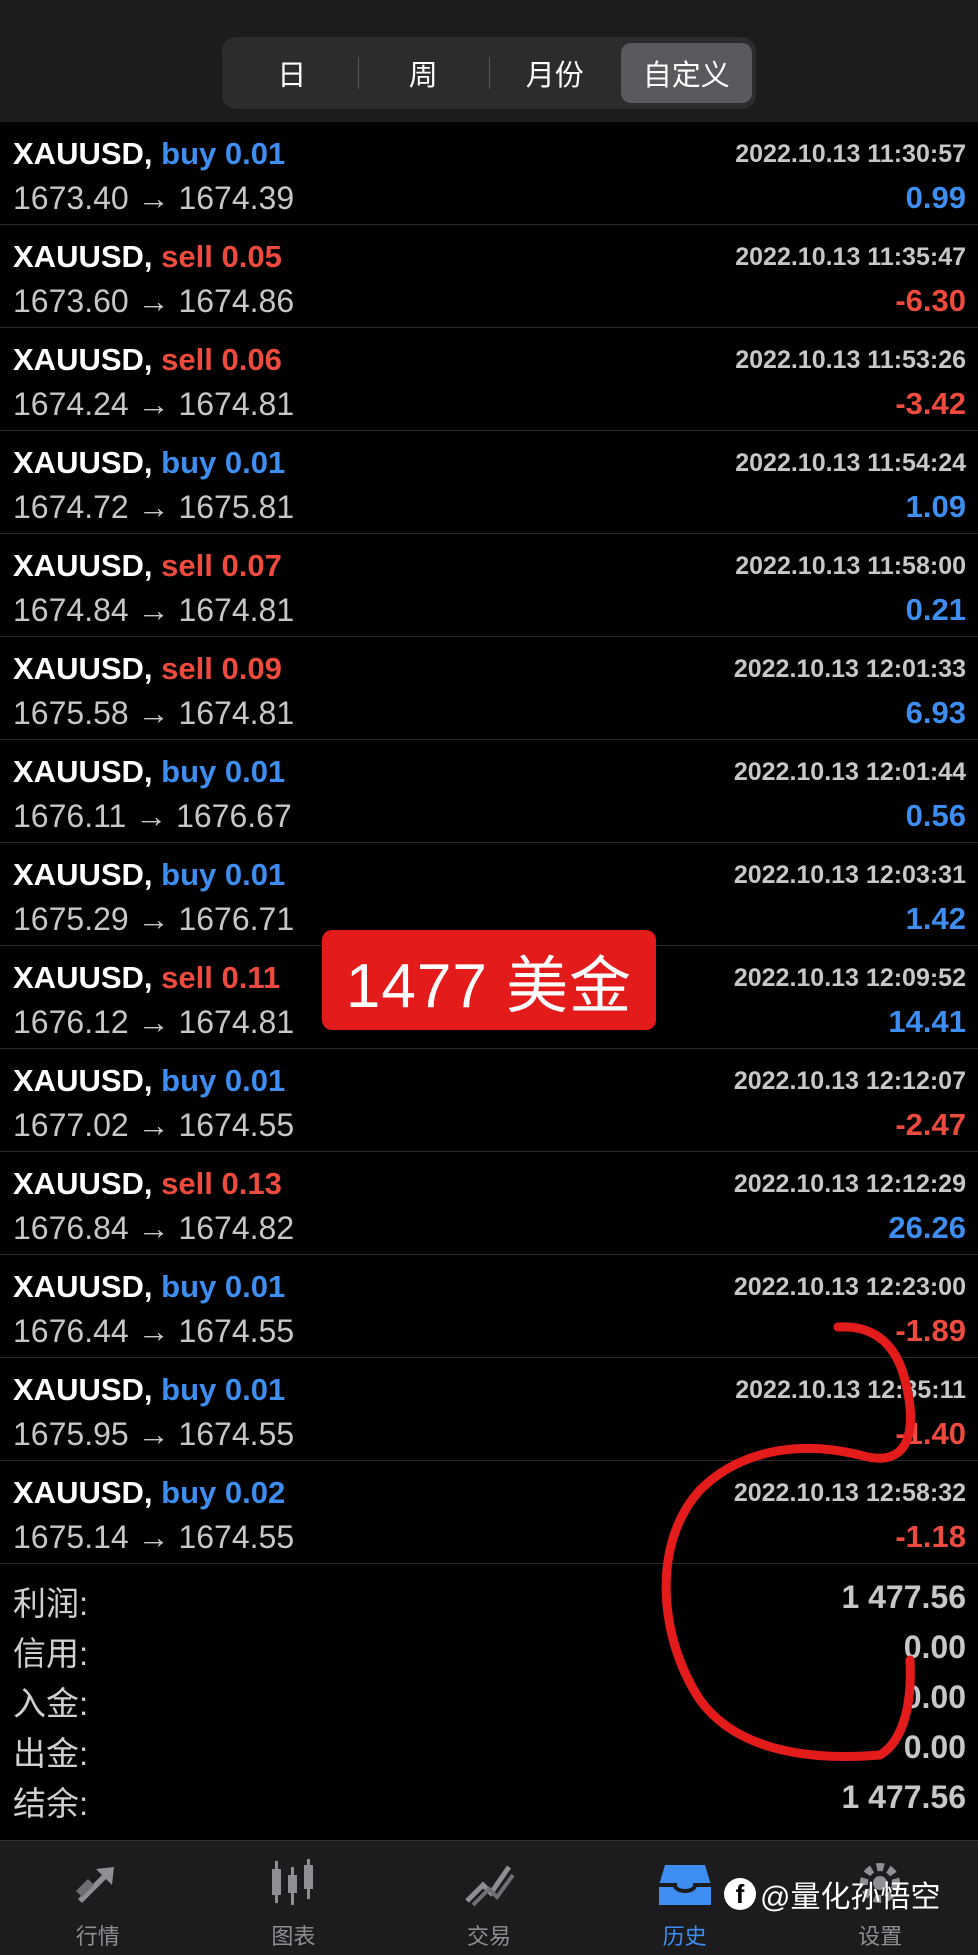 The image size is (978, 1955). I want to click on deal-time: 2022.10.13 11:30:57, so click(850, 154).